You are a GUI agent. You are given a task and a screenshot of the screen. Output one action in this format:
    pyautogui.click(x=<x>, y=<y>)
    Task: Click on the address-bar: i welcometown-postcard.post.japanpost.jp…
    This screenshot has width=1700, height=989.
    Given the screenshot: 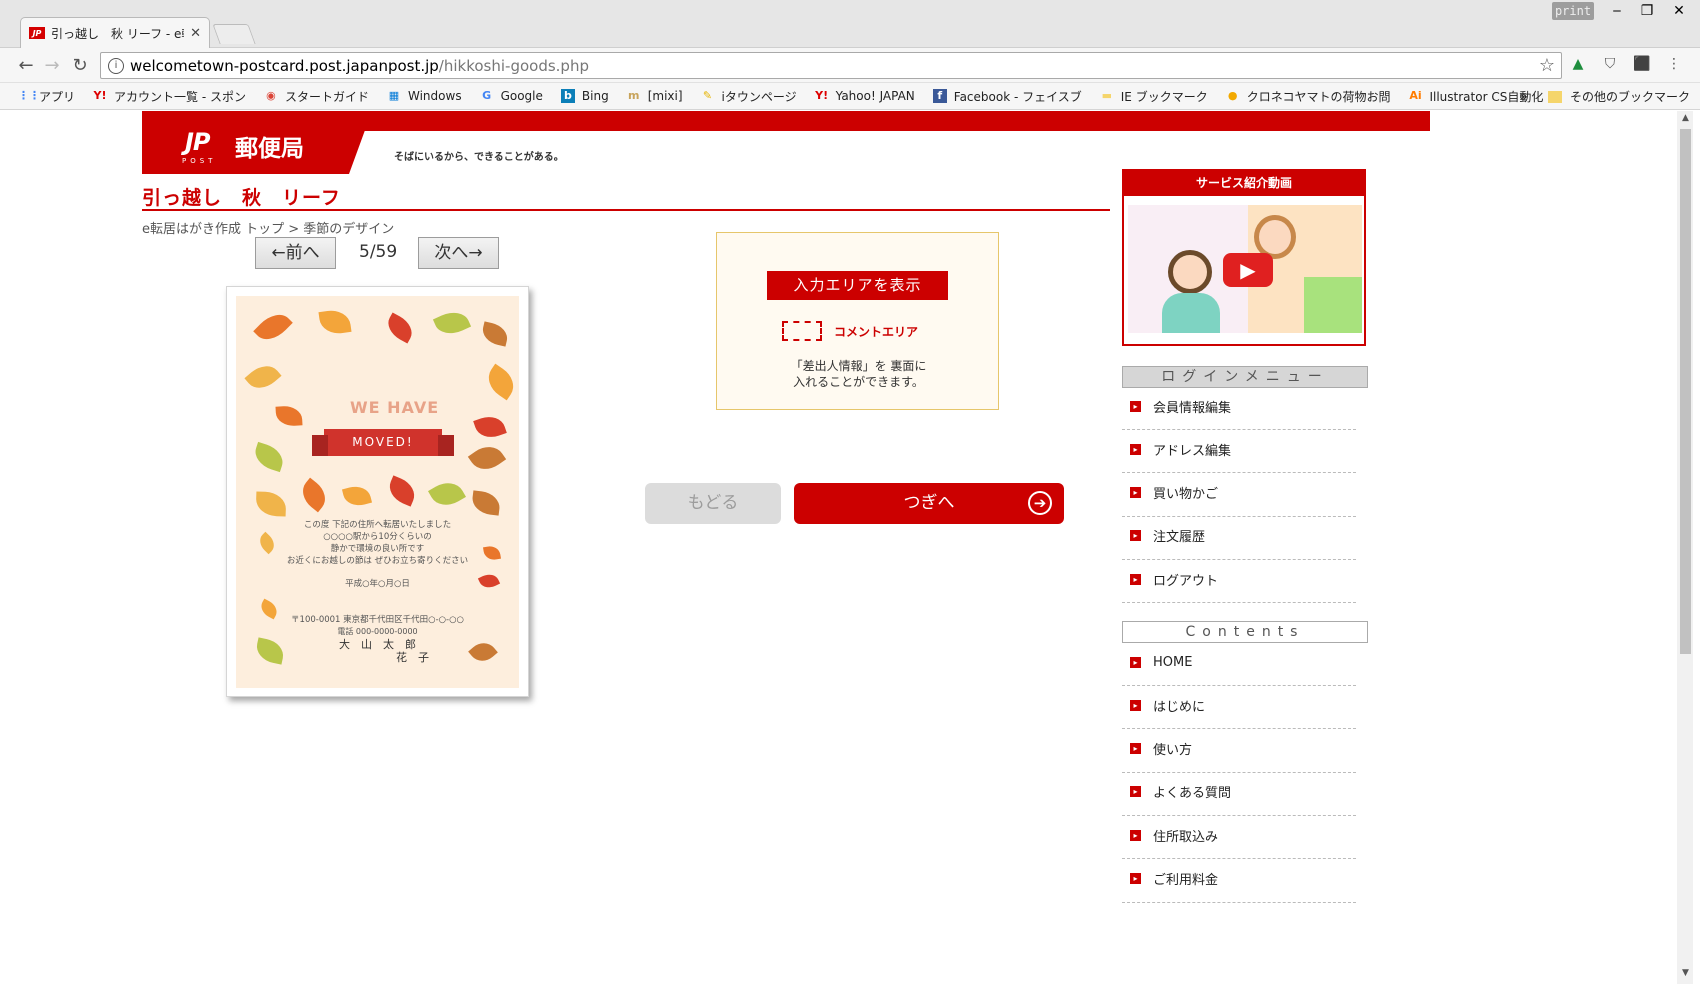 What is the action you would take?
    pyautogui.click(x=831, y=65)
    